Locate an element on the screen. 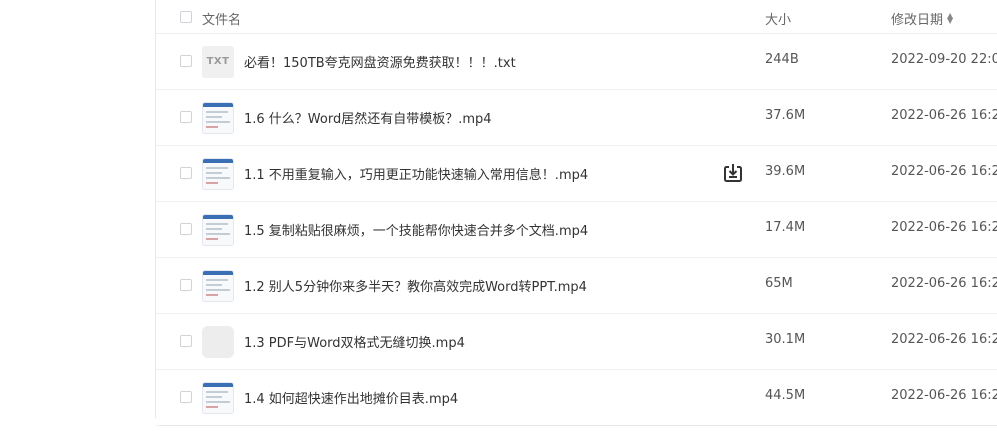 This screenshot has width=997, height=441. video-thumbnail-placeholder is located at coordinates (218, 342).